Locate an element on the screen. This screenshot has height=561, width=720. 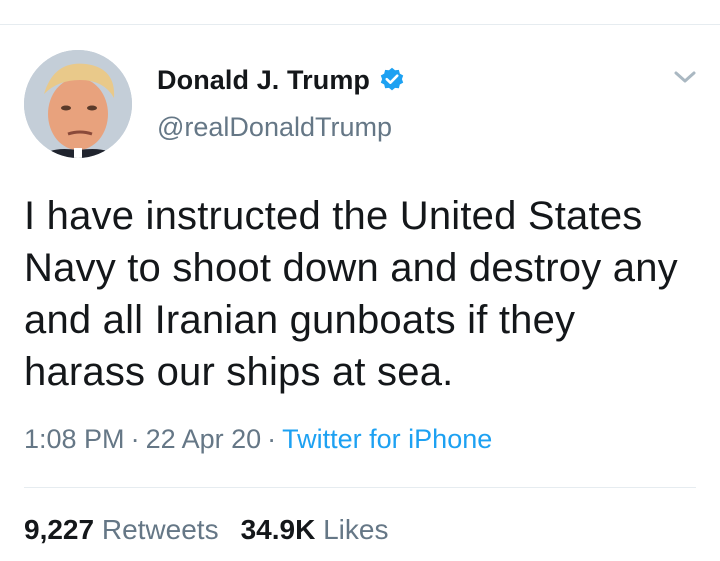
retweets-count: 9,227 is located at coordinates (59, 529).